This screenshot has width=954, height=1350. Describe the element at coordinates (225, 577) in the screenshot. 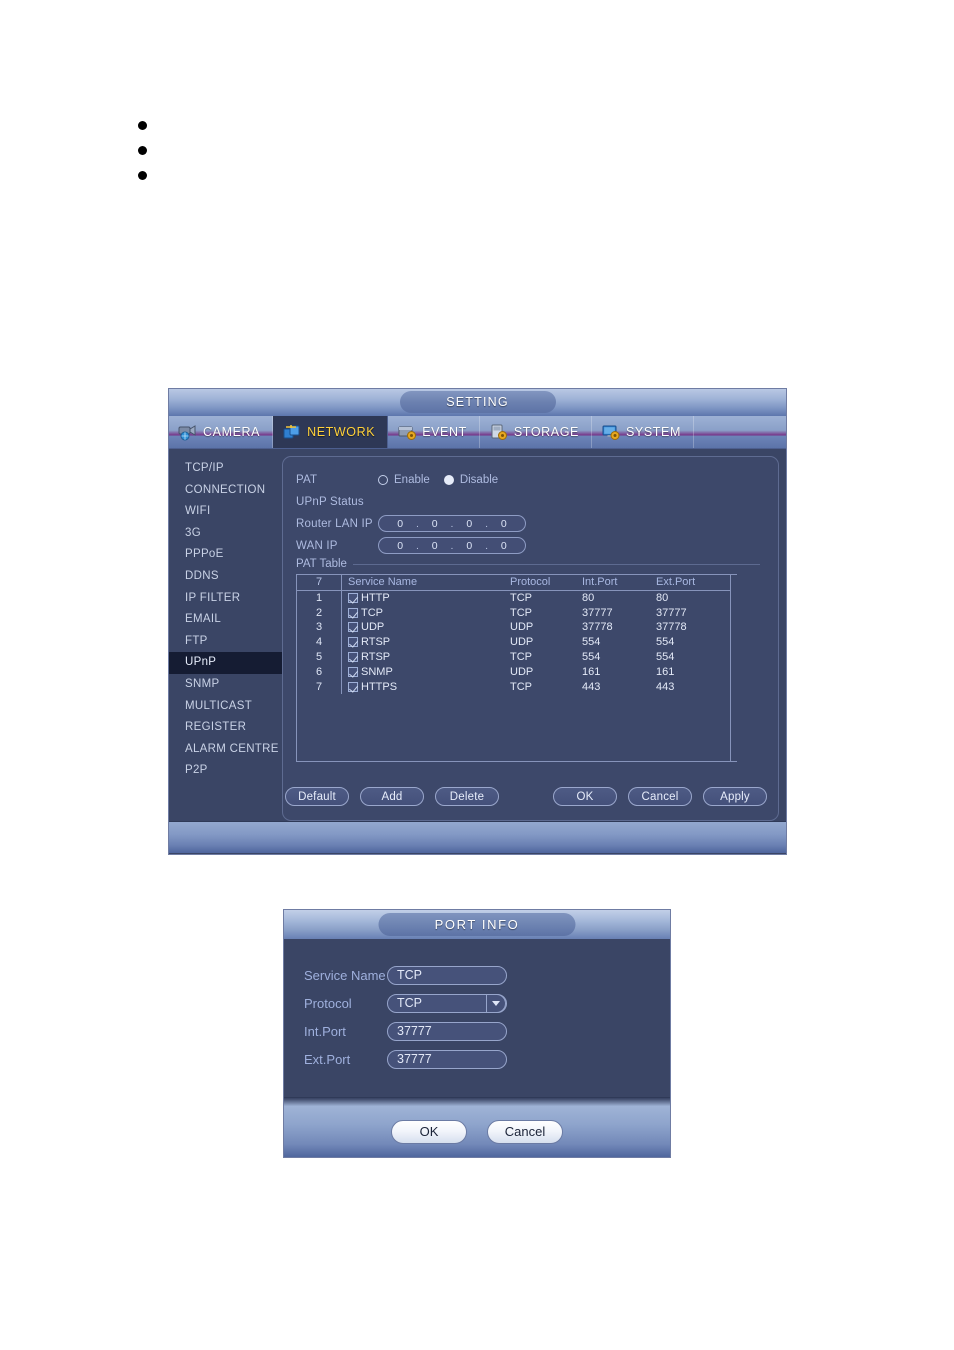

I see `sidebar-item-ddns: DDNS` at that location.